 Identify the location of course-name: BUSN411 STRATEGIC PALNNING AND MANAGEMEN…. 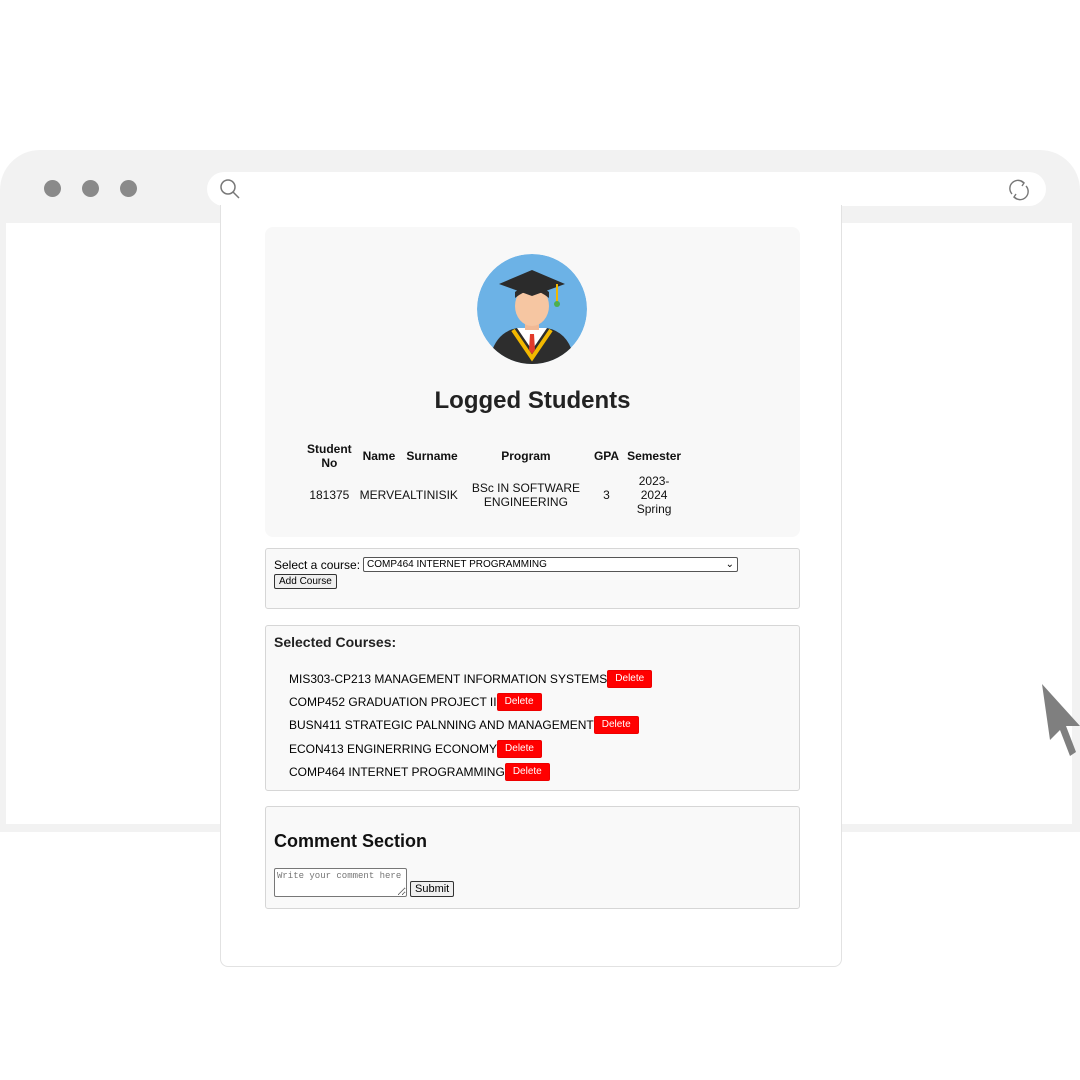
(441, 725).